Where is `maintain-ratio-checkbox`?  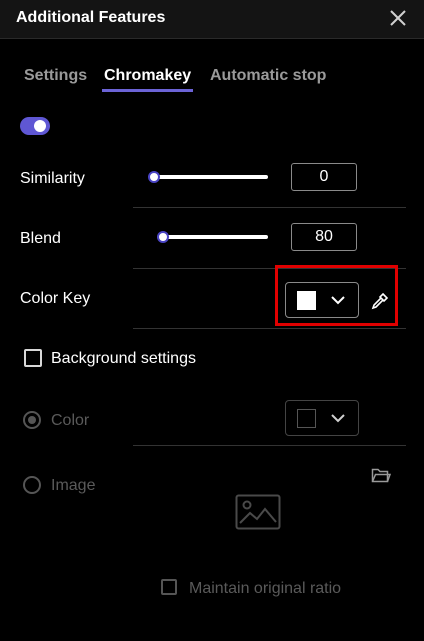 maintain-ratio-checkbox is located at coordinates (169, 587).